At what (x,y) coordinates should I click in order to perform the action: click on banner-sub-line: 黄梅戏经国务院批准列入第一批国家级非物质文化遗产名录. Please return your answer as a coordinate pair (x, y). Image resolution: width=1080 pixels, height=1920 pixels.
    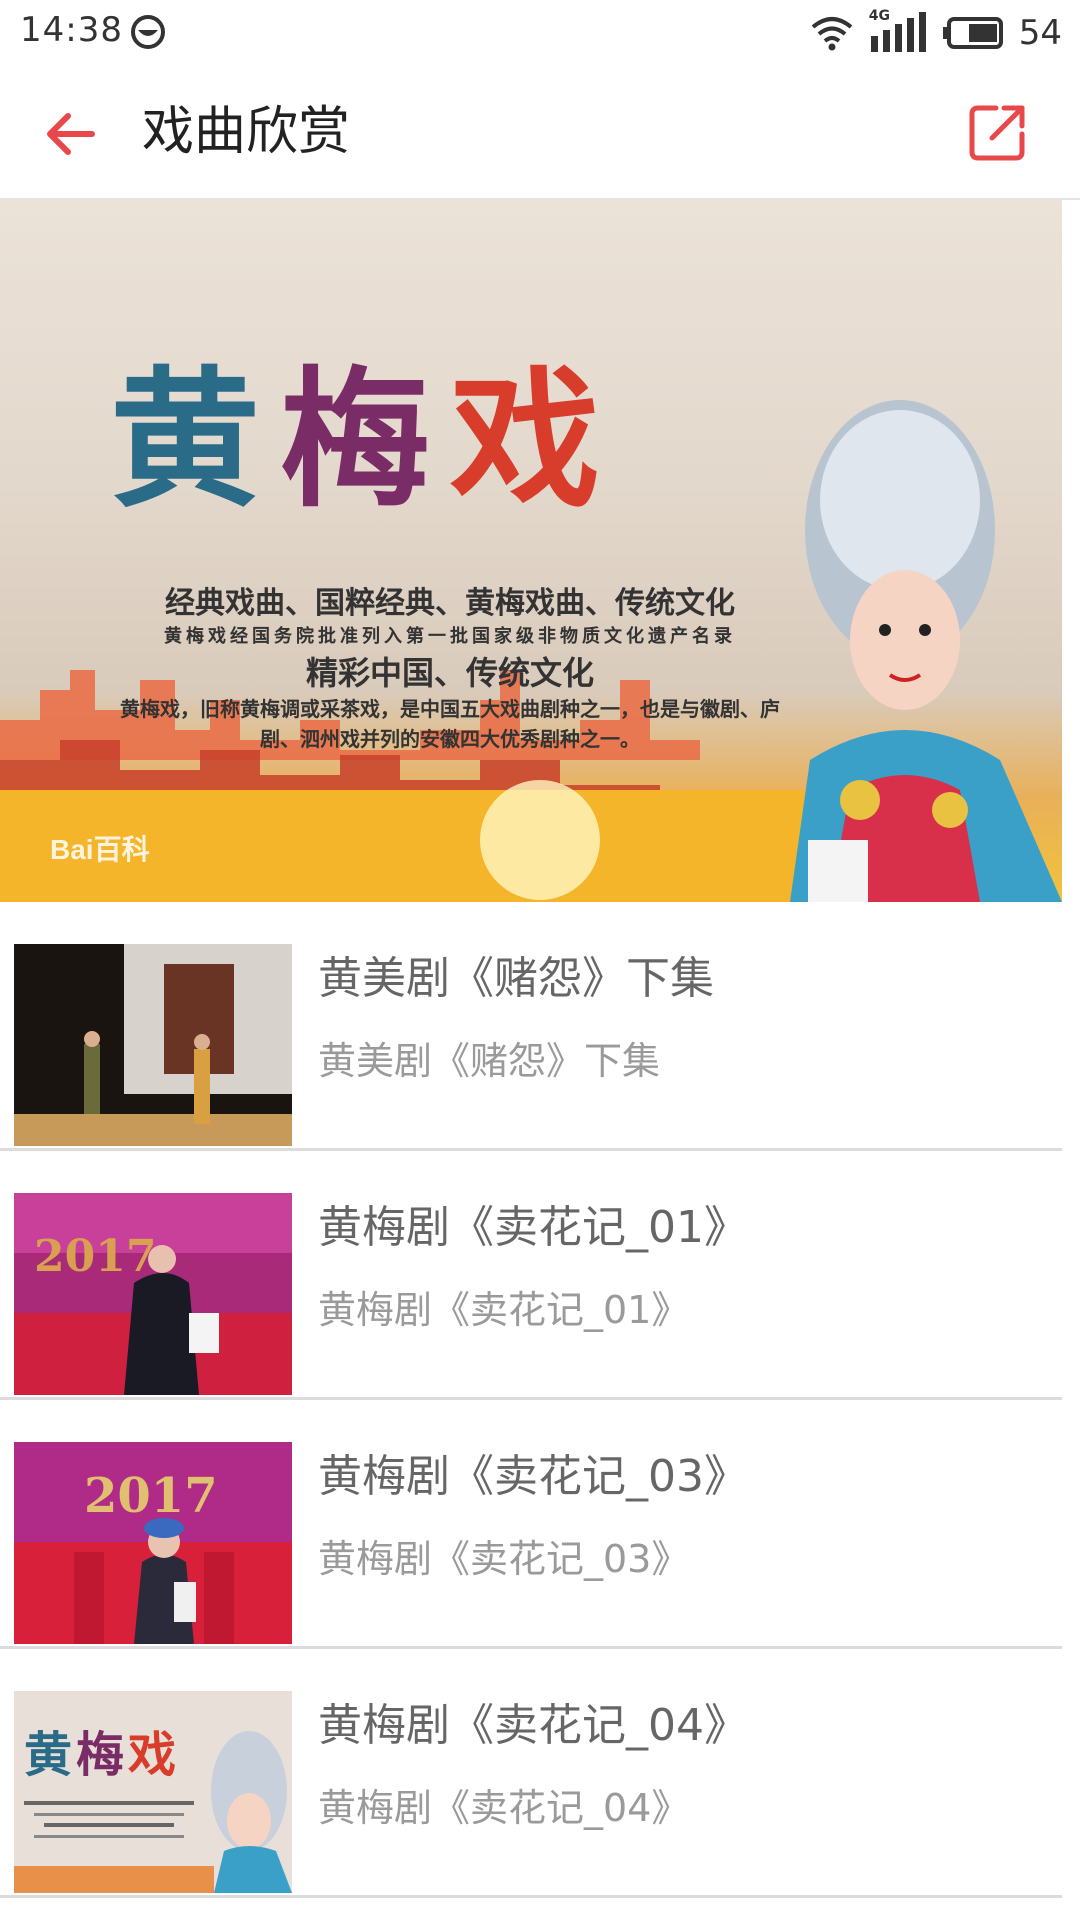
    Looking at the image, I should click on (450, 636).